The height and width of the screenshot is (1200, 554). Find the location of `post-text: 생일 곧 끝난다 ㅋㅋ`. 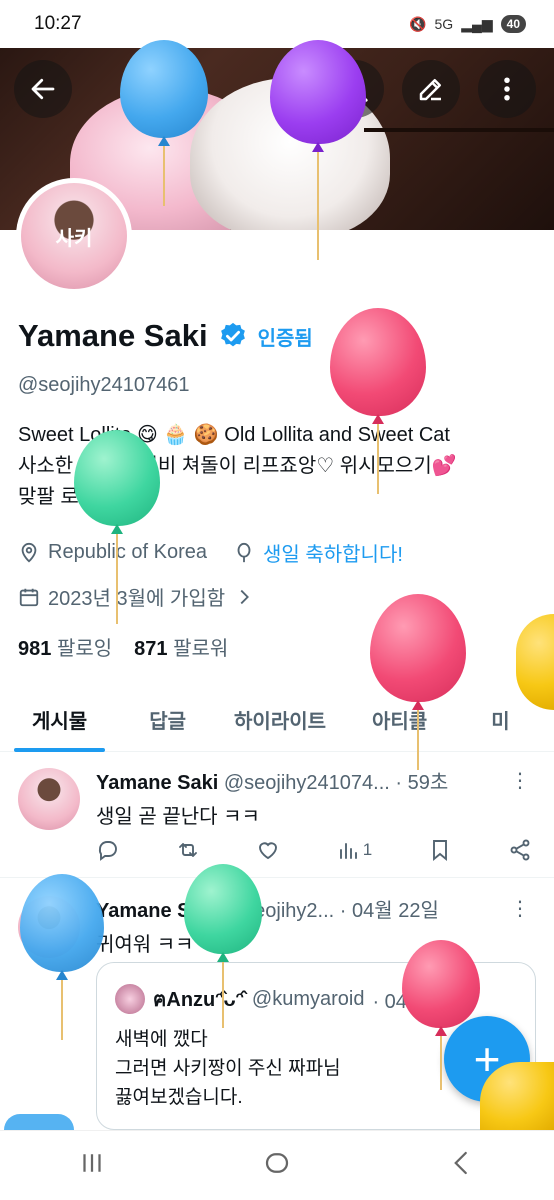

post-text: 생일 곧 끝난다 ㅋㅋ is located at coordinates (178, 817).